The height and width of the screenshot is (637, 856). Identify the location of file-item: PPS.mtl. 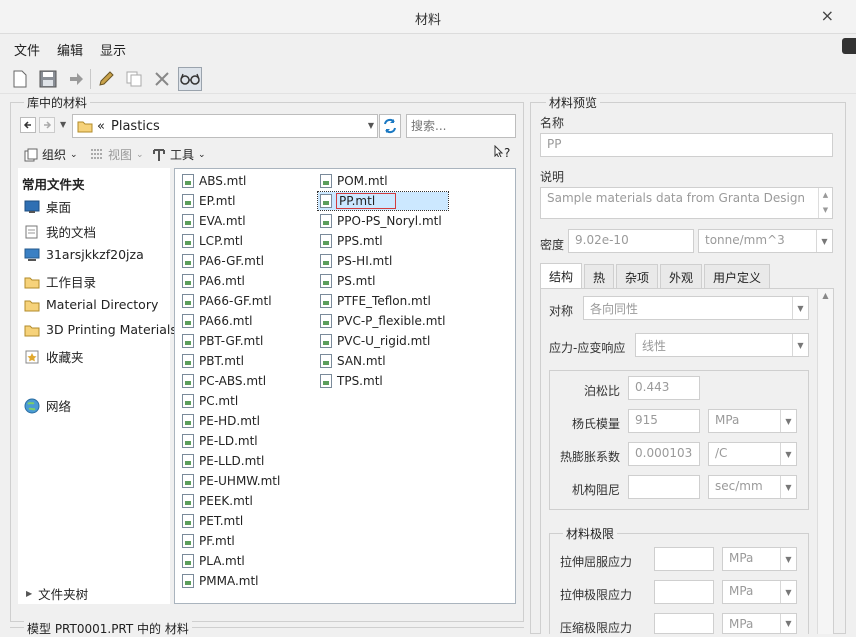
(351, 241).